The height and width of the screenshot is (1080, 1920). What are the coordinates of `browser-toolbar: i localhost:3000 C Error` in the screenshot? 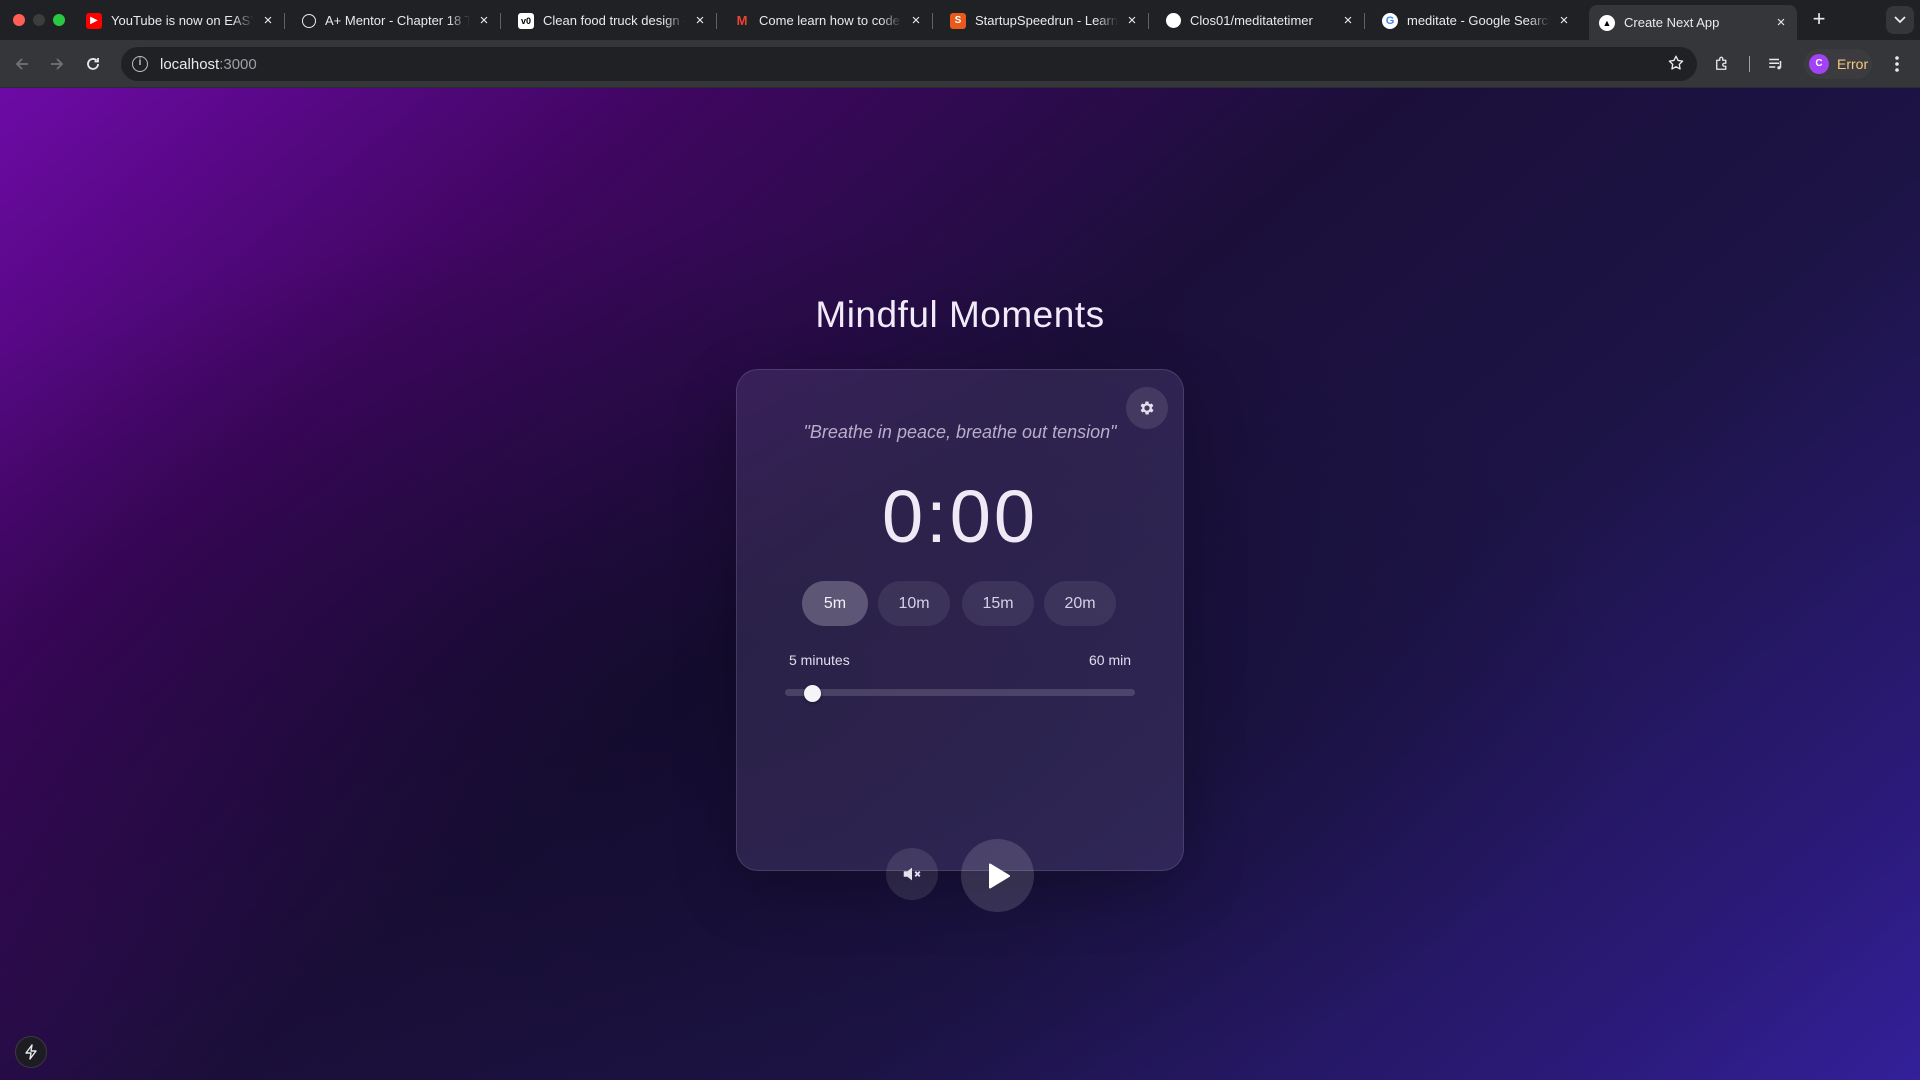 It's located at (960, 64).